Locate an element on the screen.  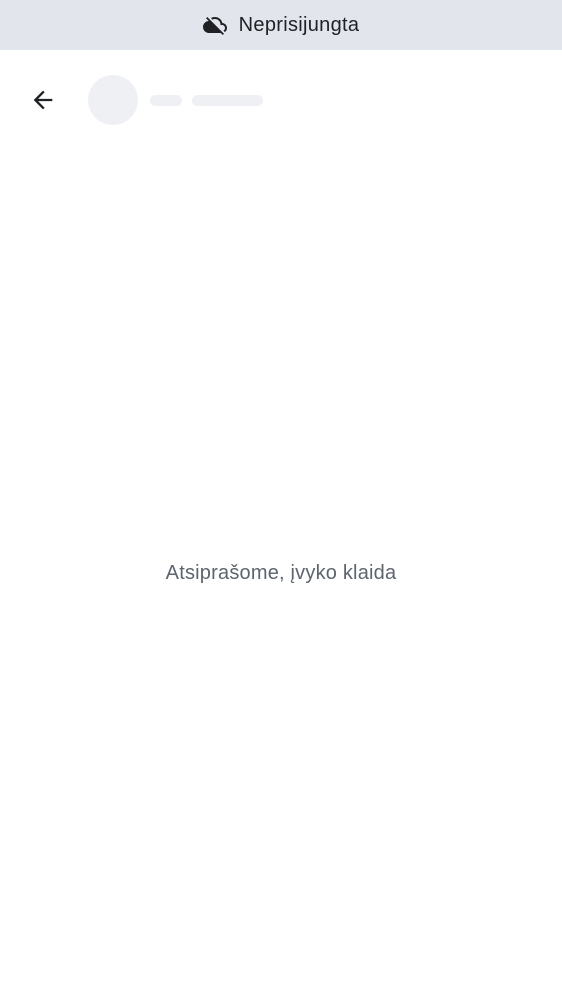
avatar-placeholder is located at coordinates (113, 100).